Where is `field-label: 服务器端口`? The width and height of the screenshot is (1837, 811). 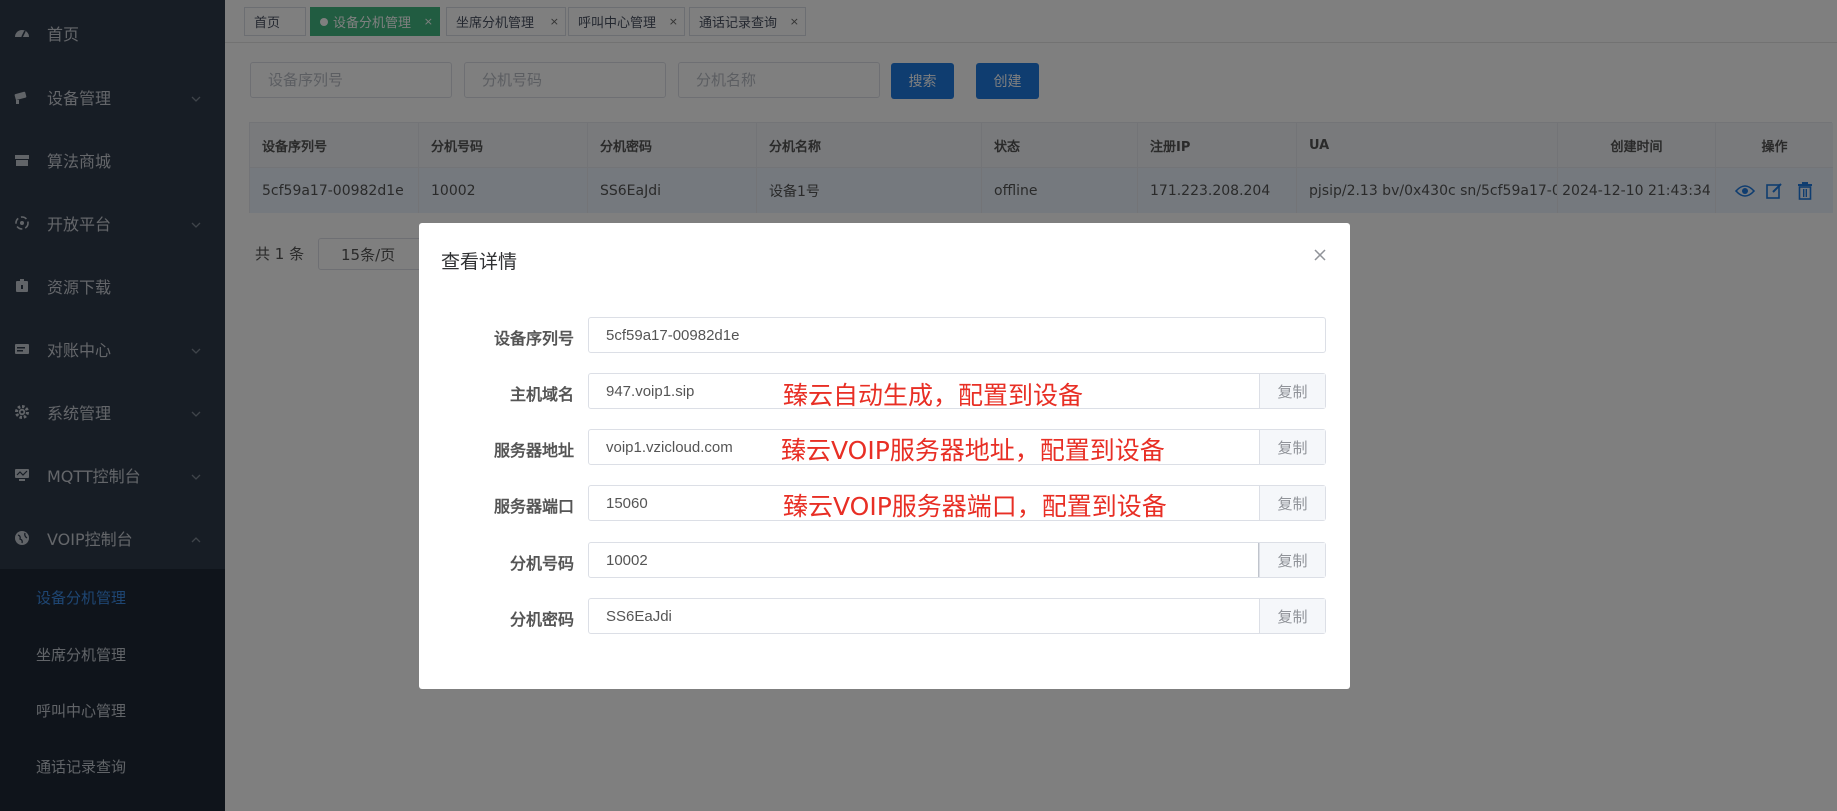
field-label: 服务器端口 is located at coordinates (533, 506).